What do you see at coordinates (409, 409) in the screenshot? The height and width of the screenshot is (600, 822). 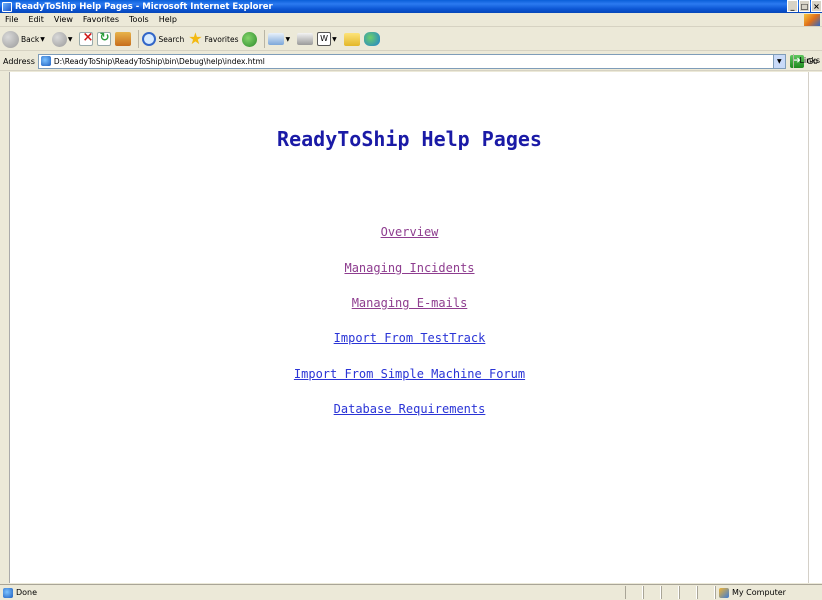 I see `link-database-requirements: Database Requirements` at bounding box center [409, 409].